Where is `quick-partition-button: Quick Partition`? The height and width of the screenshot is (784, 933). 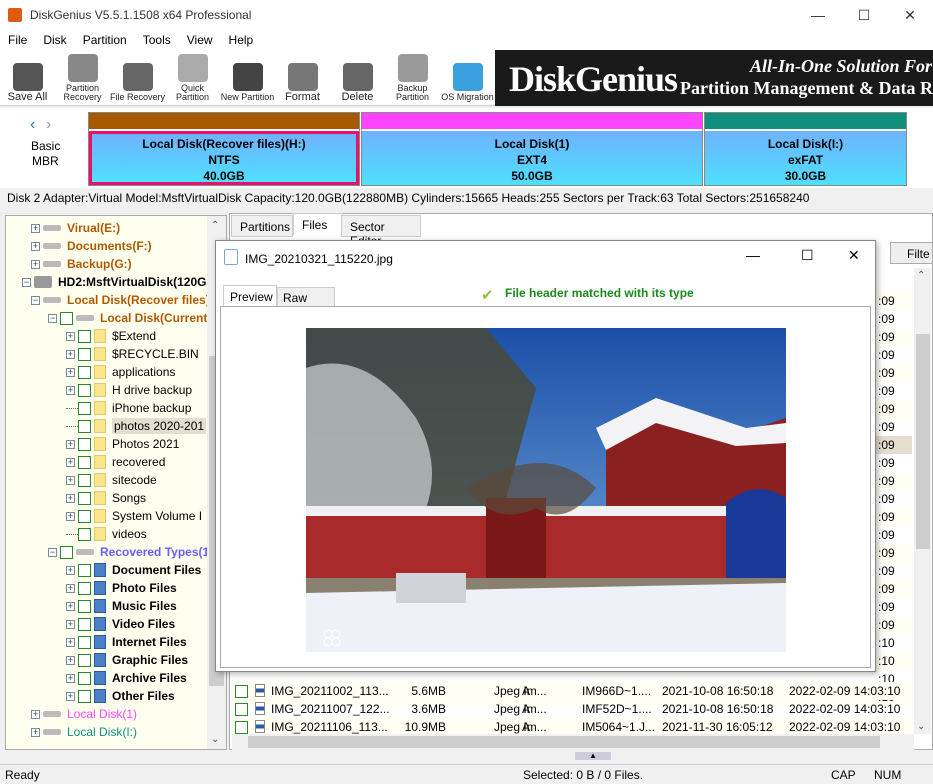 quick-partition-button: Quick Partition is located at coordinates (192, 78).